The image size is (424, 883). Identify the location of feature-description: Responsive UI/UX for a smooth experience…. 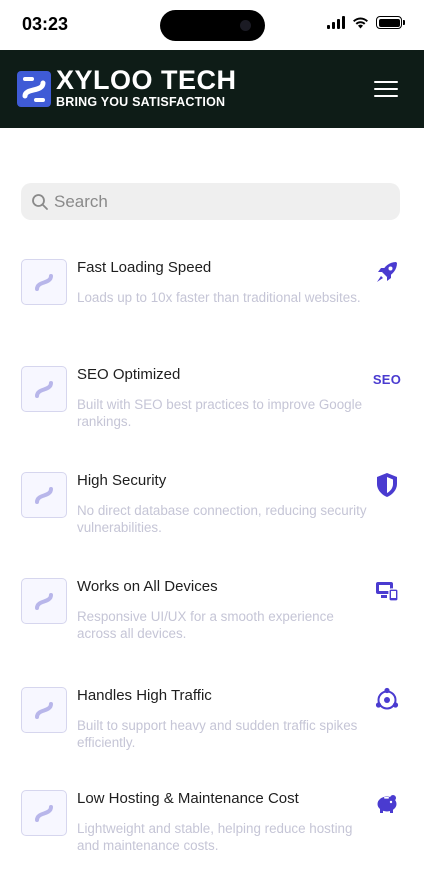
(205, 625).